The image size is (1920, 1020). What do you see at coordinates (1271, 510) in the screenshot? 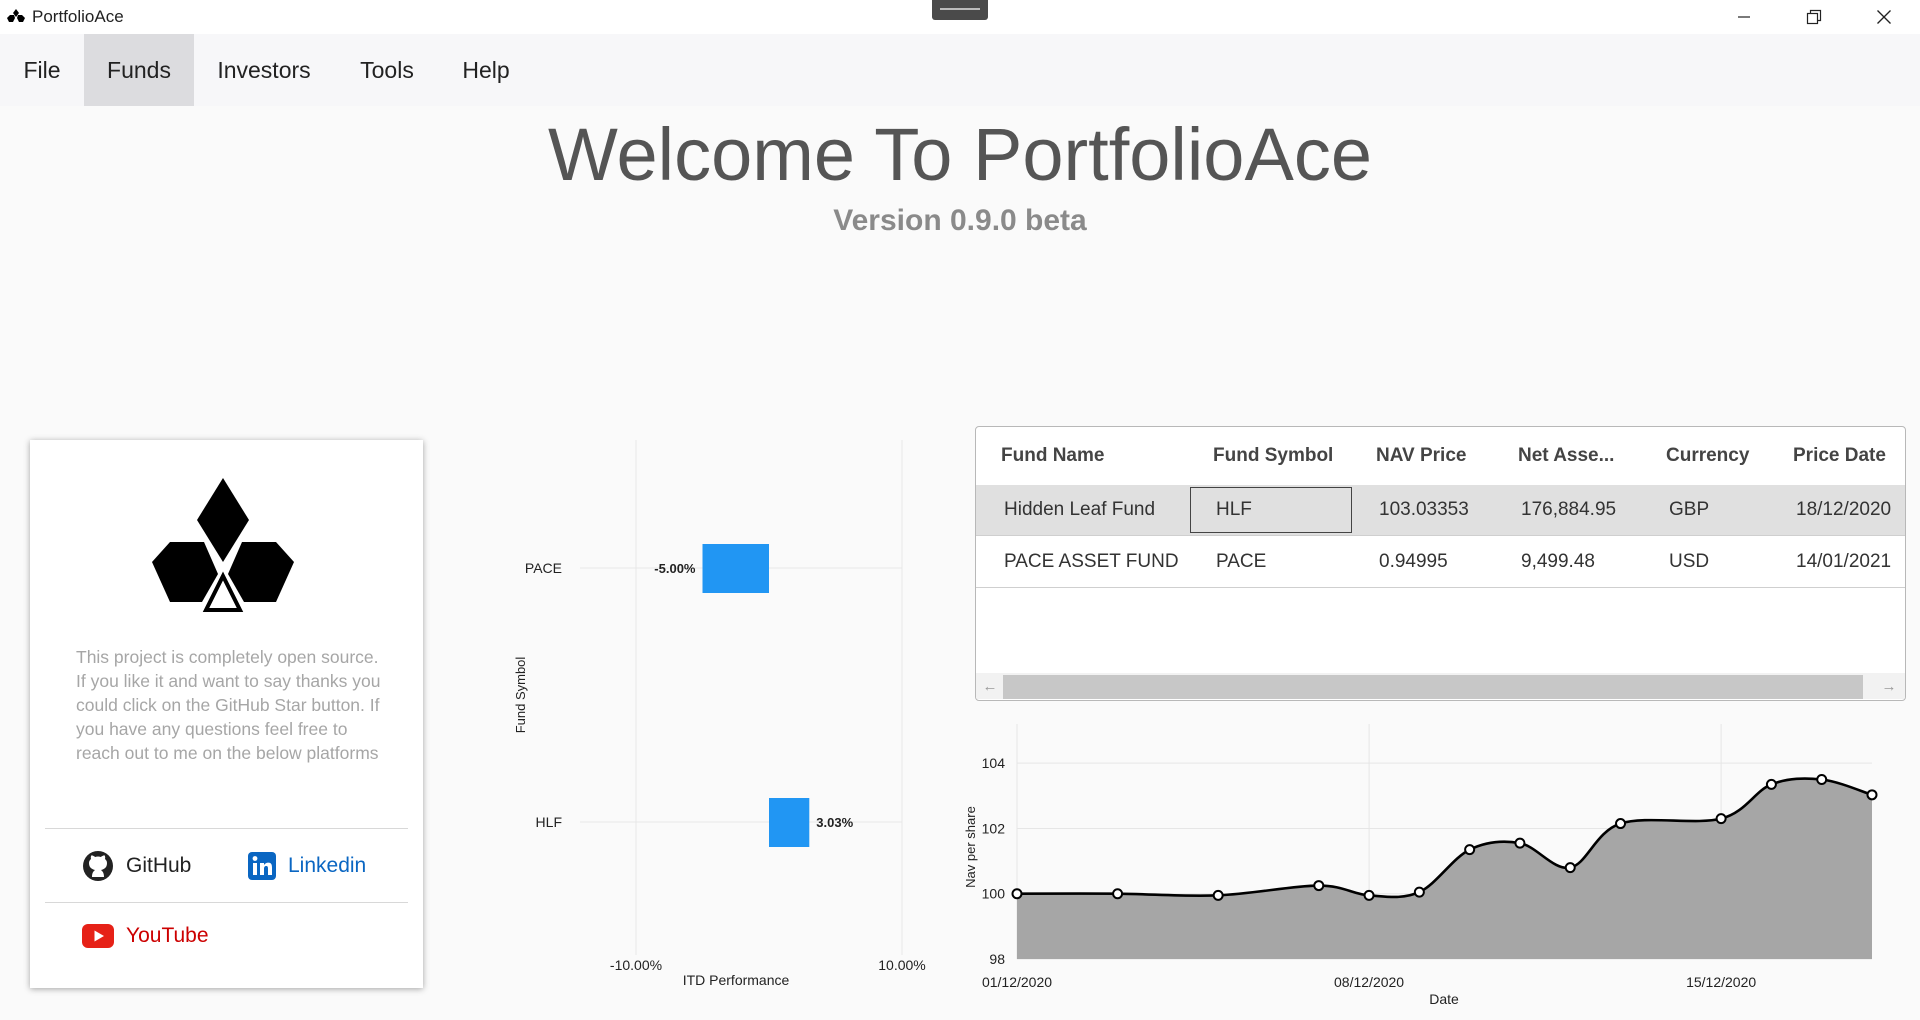
I see `selected-cell-outline` at bounding box center [1271, 510].